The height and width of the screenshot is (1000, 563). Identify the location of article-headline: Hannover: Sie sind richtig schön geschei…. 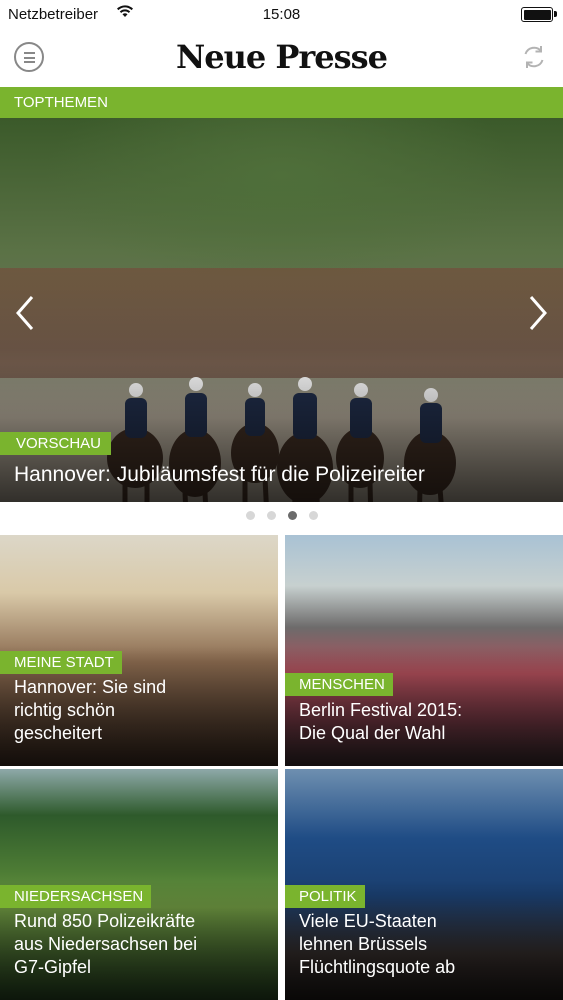
(141, 710).